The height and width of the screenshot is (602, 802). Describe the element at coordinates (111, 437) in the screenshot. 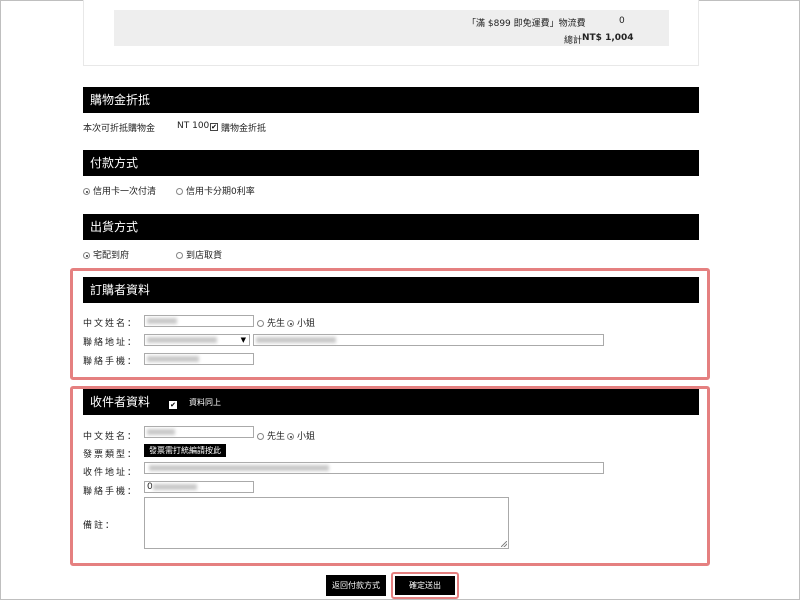

I see `receiver-name-label: 中文姓名：` at that location.